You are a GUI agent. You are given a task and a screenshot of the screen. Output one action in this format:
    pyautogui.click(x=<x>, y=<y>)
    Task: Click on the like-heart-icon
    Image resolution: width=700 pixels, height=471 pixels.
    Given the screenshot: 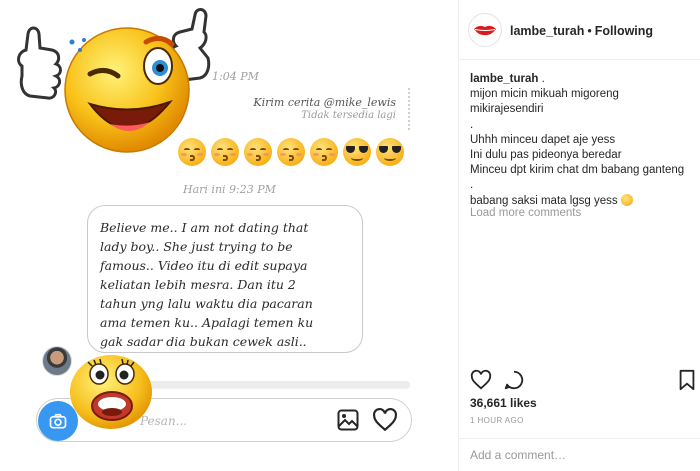 What is the action you would take?
    pyautogui.click(x=481, y=380)
    